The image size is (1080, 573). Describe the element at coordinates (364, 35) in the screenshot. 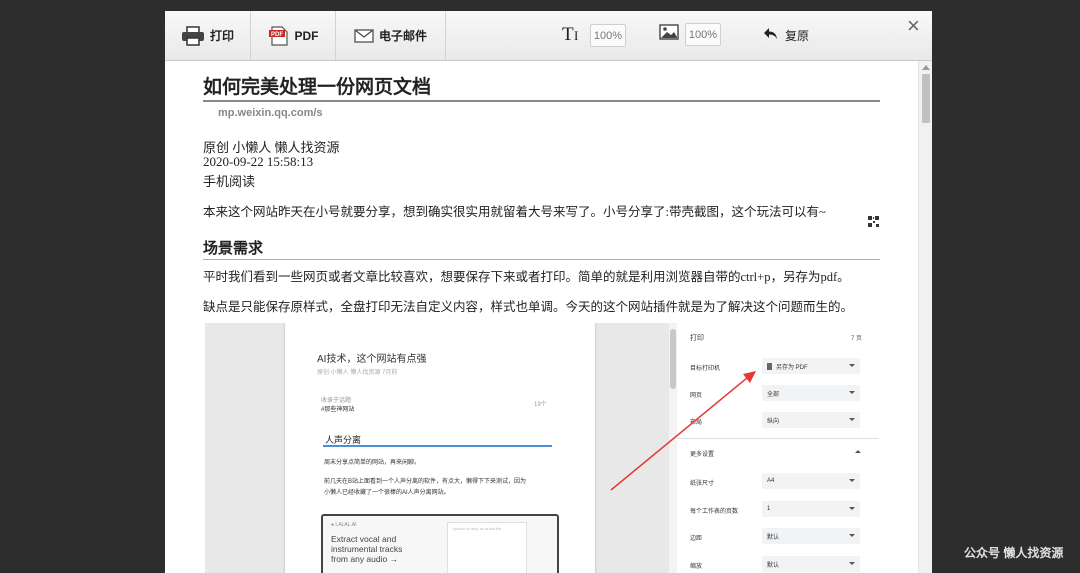

I see `envelope-icon` at that location.